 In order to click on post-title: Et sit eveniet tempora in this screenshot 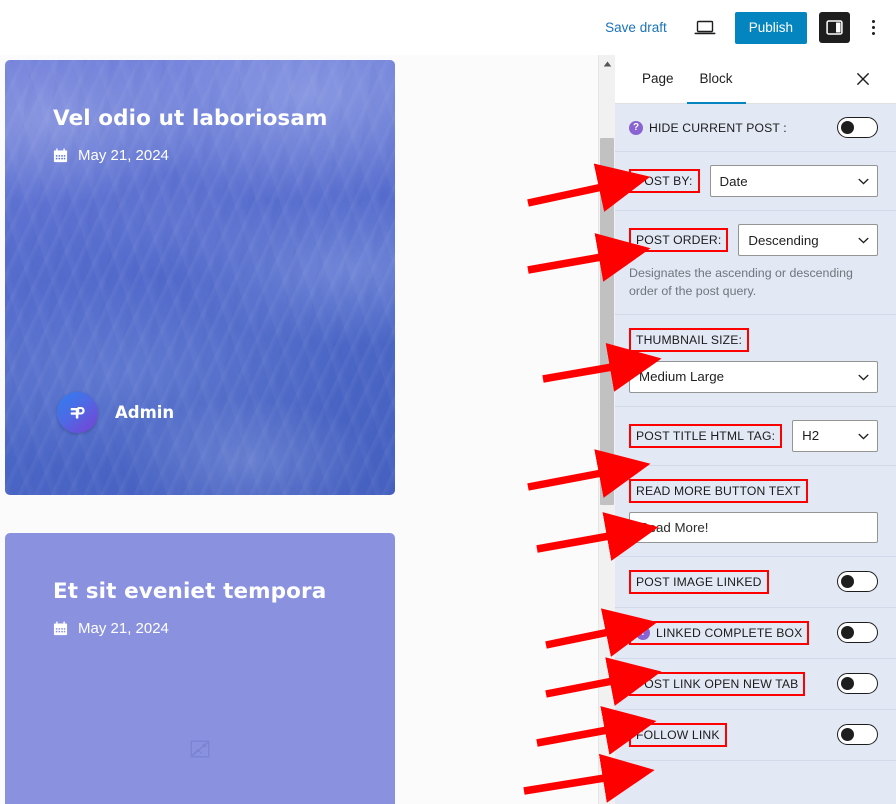, I will do `click(224, 591)`.